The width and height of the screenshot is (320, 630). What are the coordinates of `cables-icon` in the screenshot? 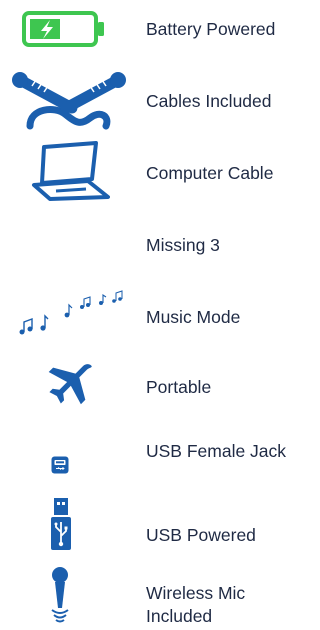 It's located at (69, 99).